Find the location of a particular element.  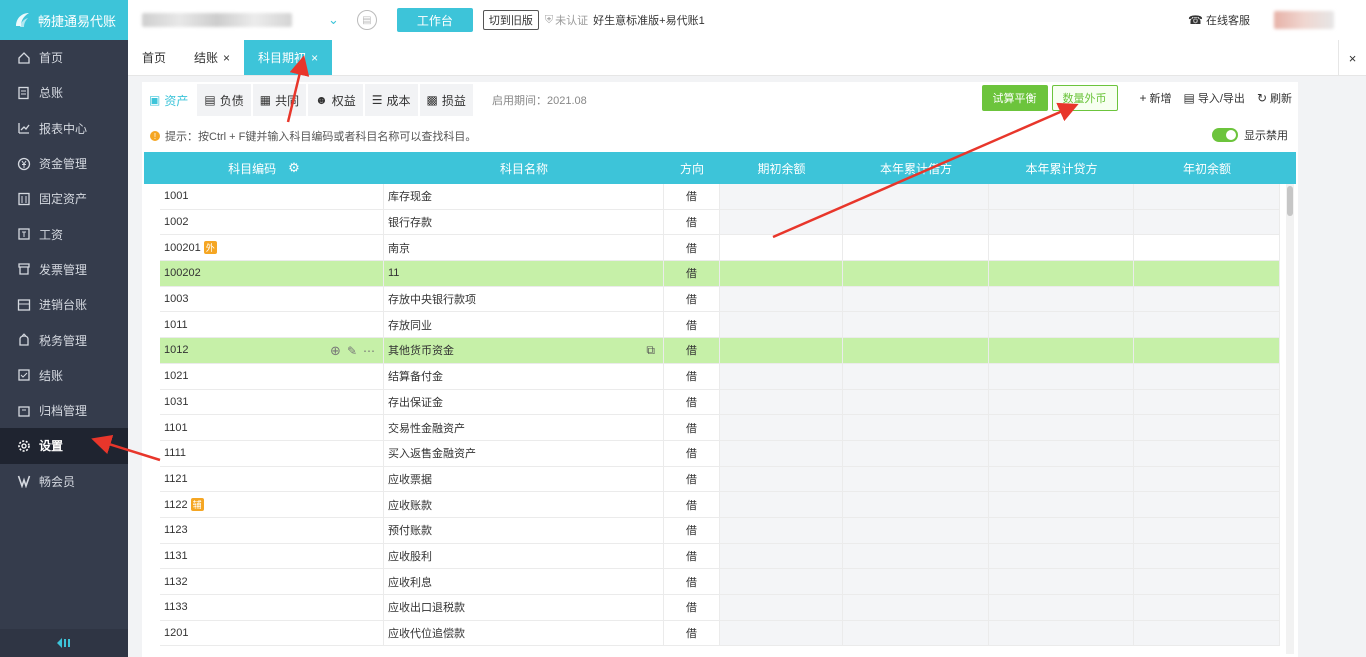

column-settings-gear-icon: ⚙ is located at coordinates (294, 168).